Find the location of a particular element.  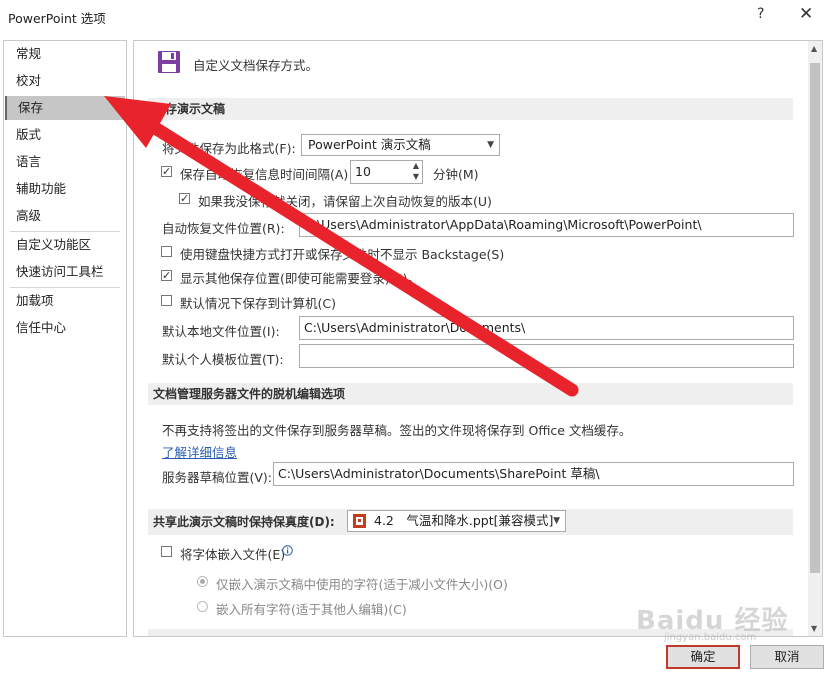

section-save-presentation: 保存演示文稿 is located at coordinates (470, 109).